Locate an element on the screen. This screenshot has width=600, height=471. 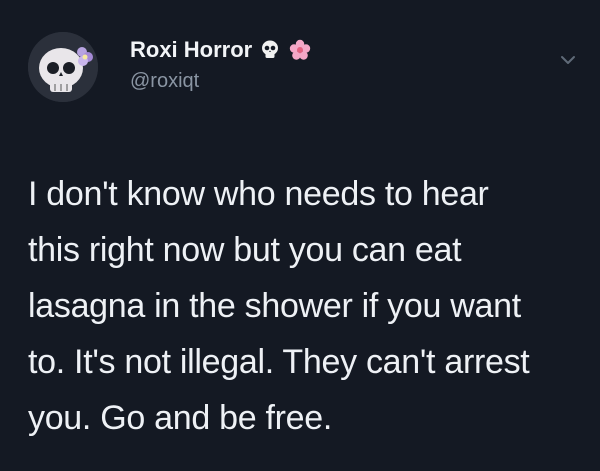
display-name-row: Roxi Horror is located at coordinates (221, 50).